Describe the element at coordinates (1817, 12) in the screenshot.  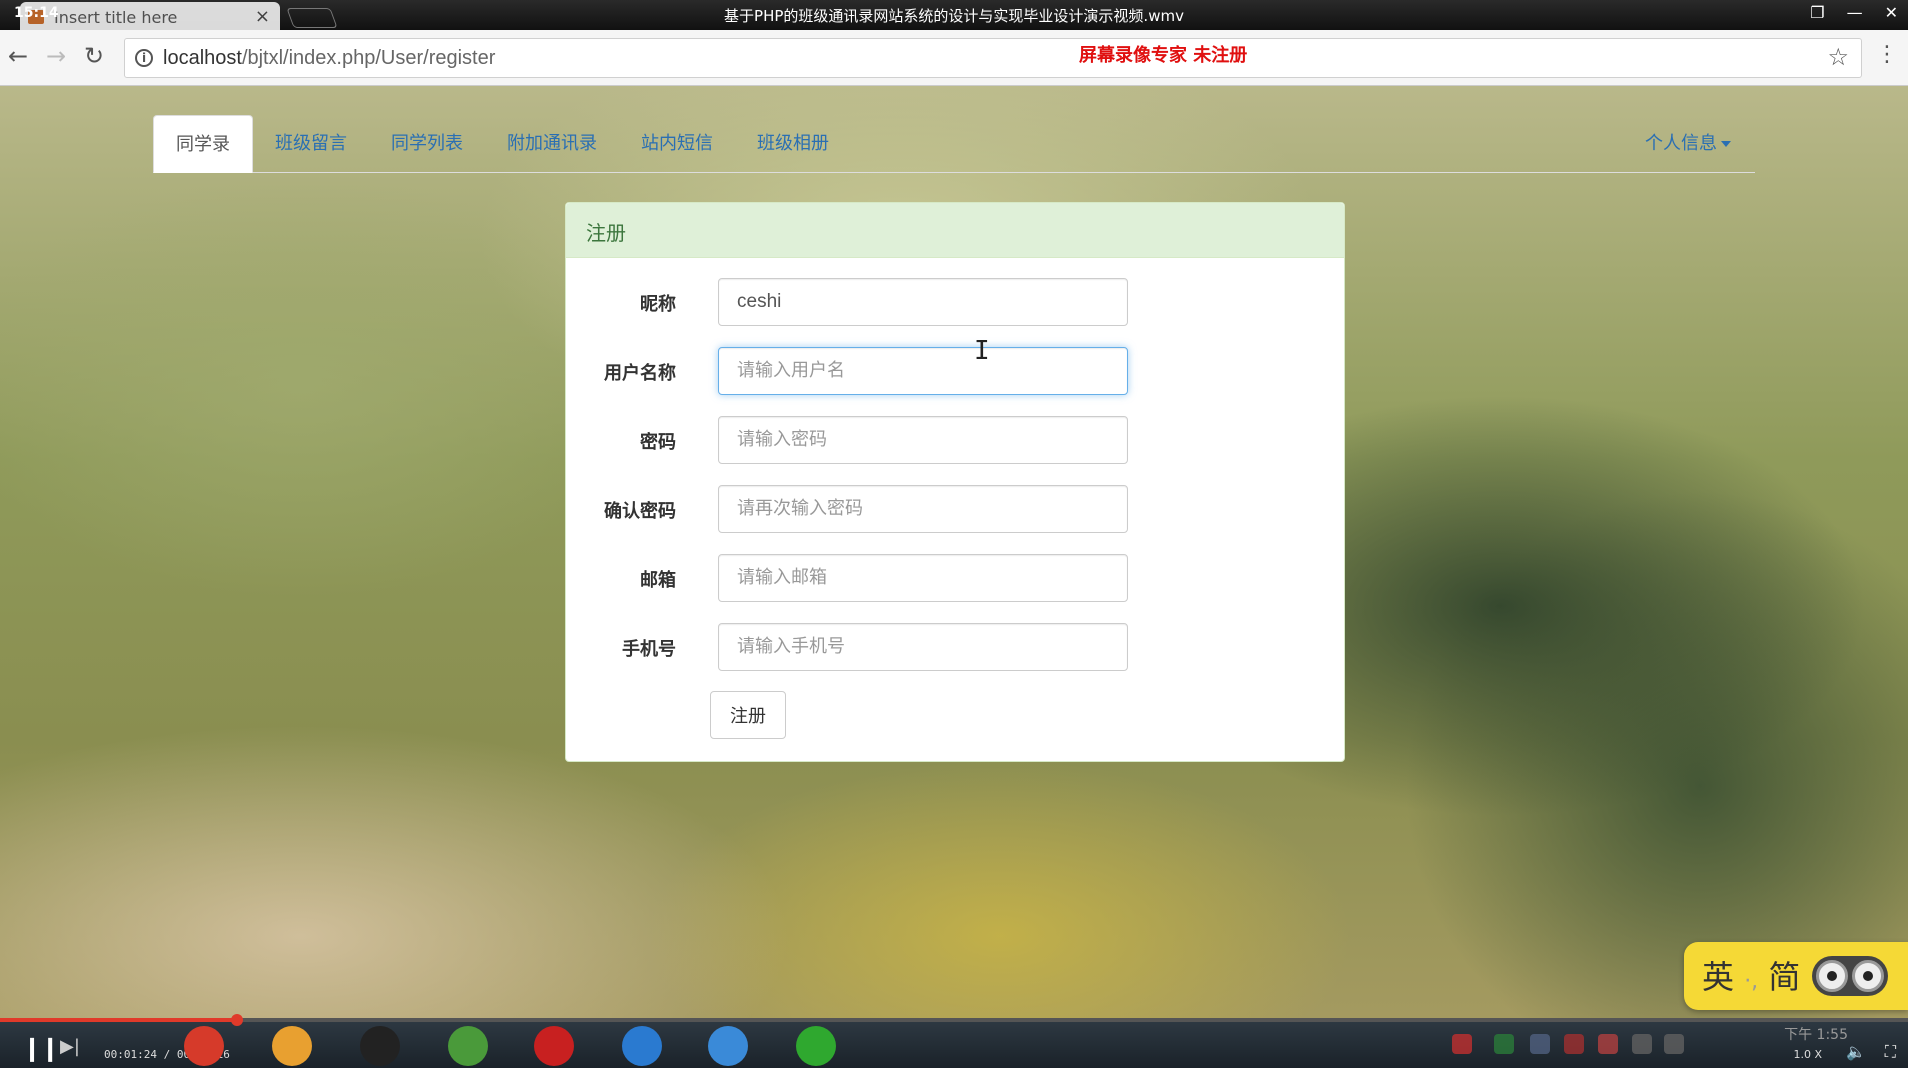
I see `restore-icon: ❐` at that location.